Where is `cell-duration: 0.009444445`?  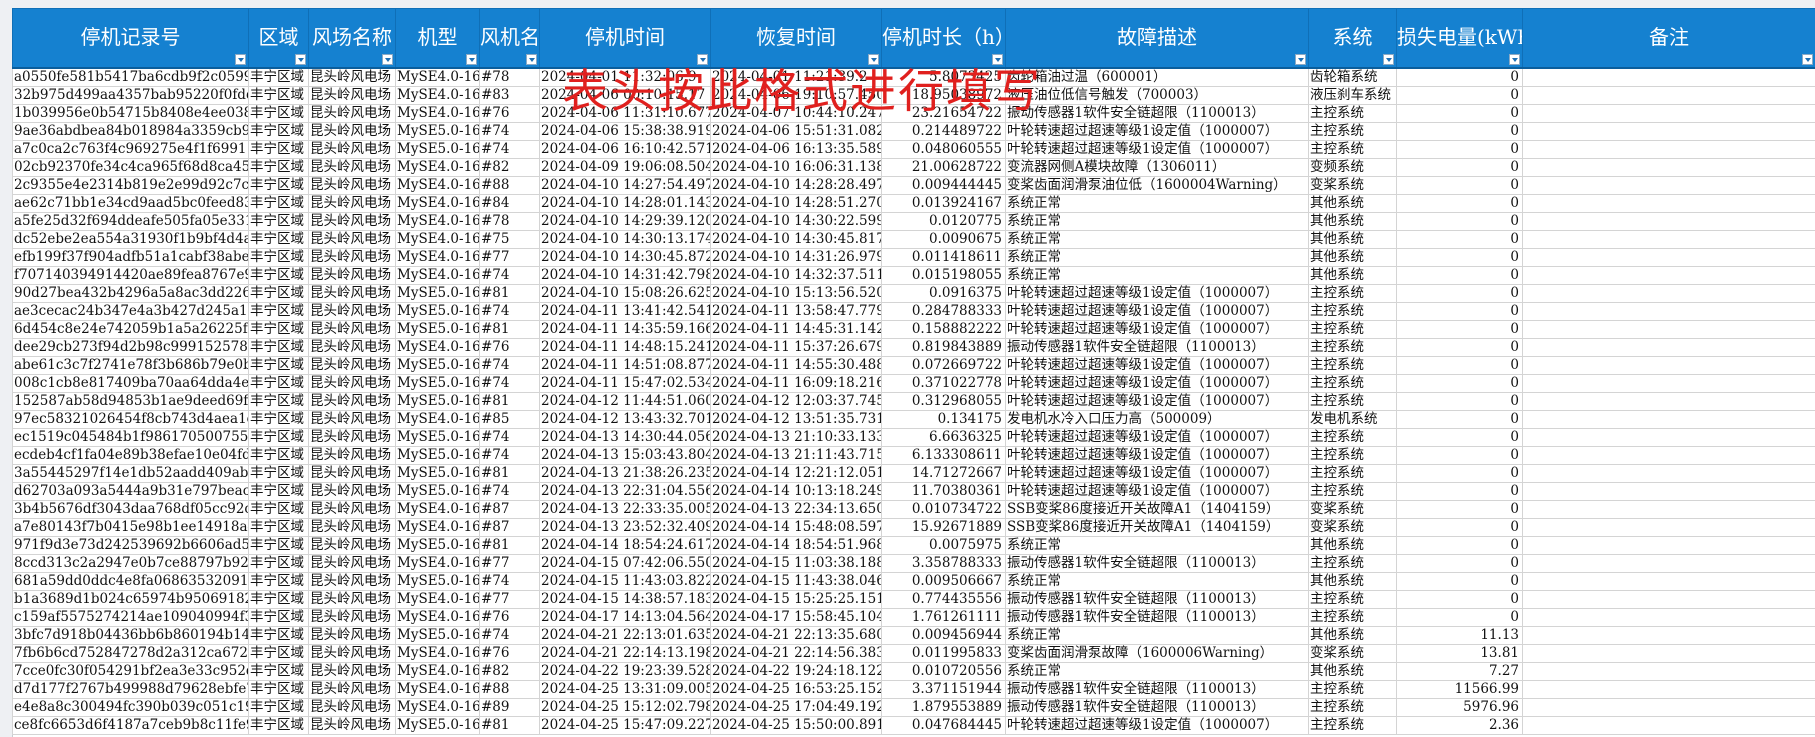 cell-duration: 0.009444445 is located at coordinates (943, 185).